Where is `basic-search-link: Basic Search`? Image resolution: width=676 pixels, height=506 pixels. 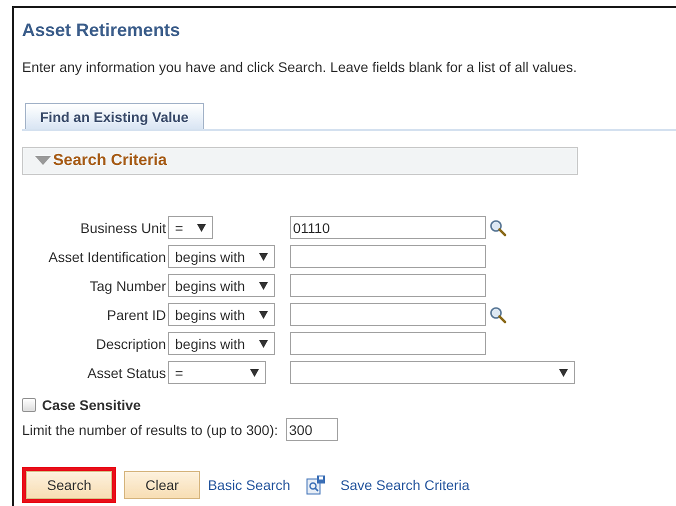
basic-search-link: Basic Search is located at coordinates (249, 485).